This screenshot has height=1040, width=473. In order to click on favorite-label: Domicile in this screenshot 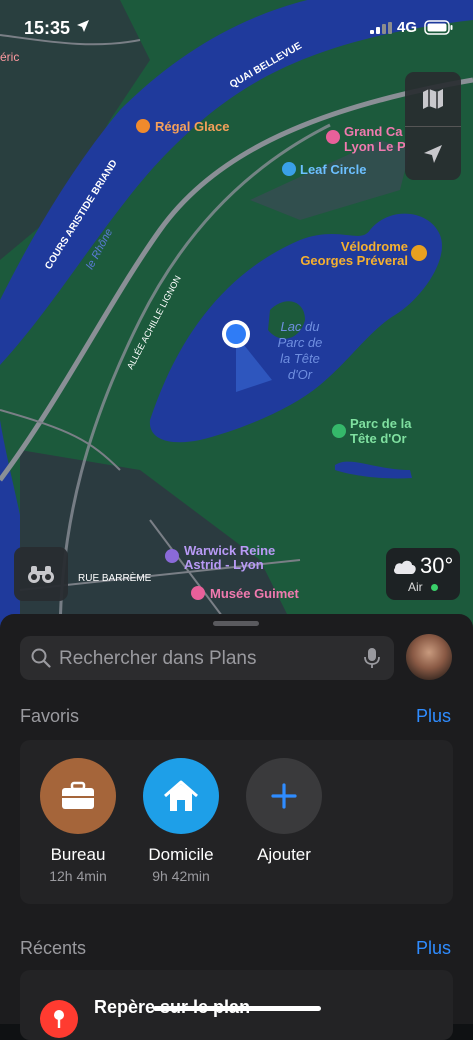, I will do `click(181, 854)`.